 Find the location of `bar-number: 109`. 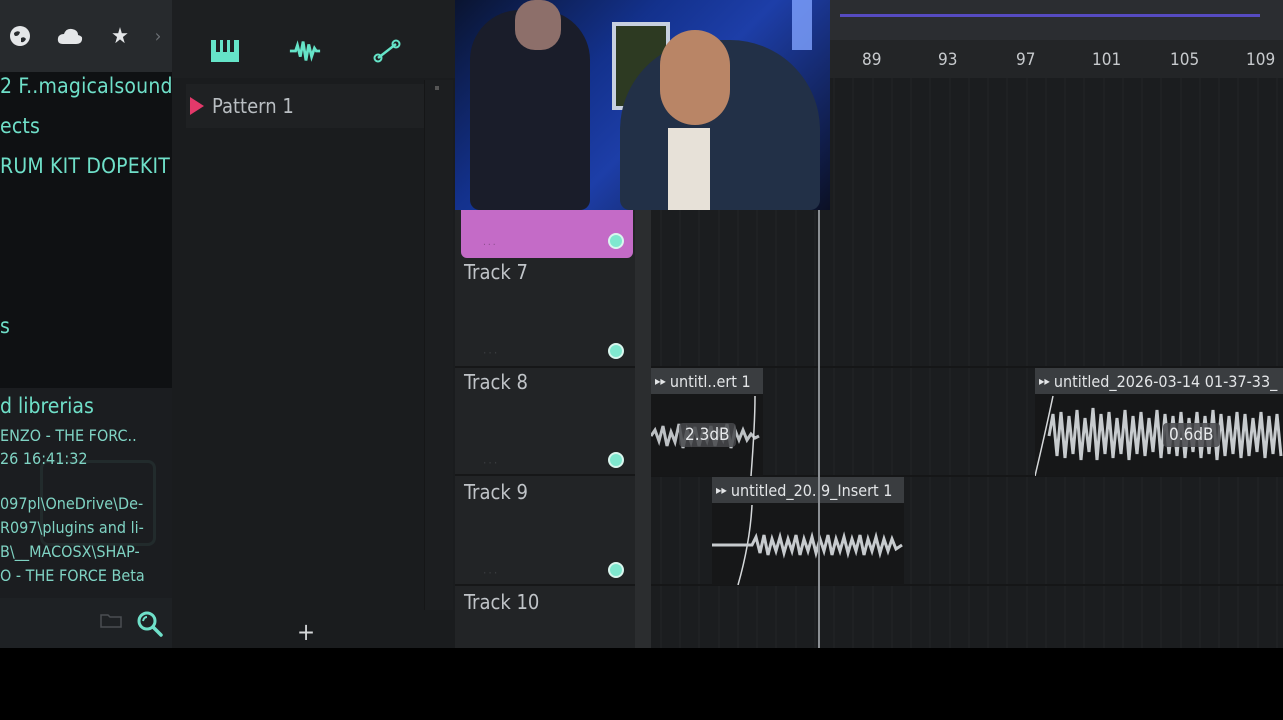

bar-number: 109 is located at coordinates (1261, 60).